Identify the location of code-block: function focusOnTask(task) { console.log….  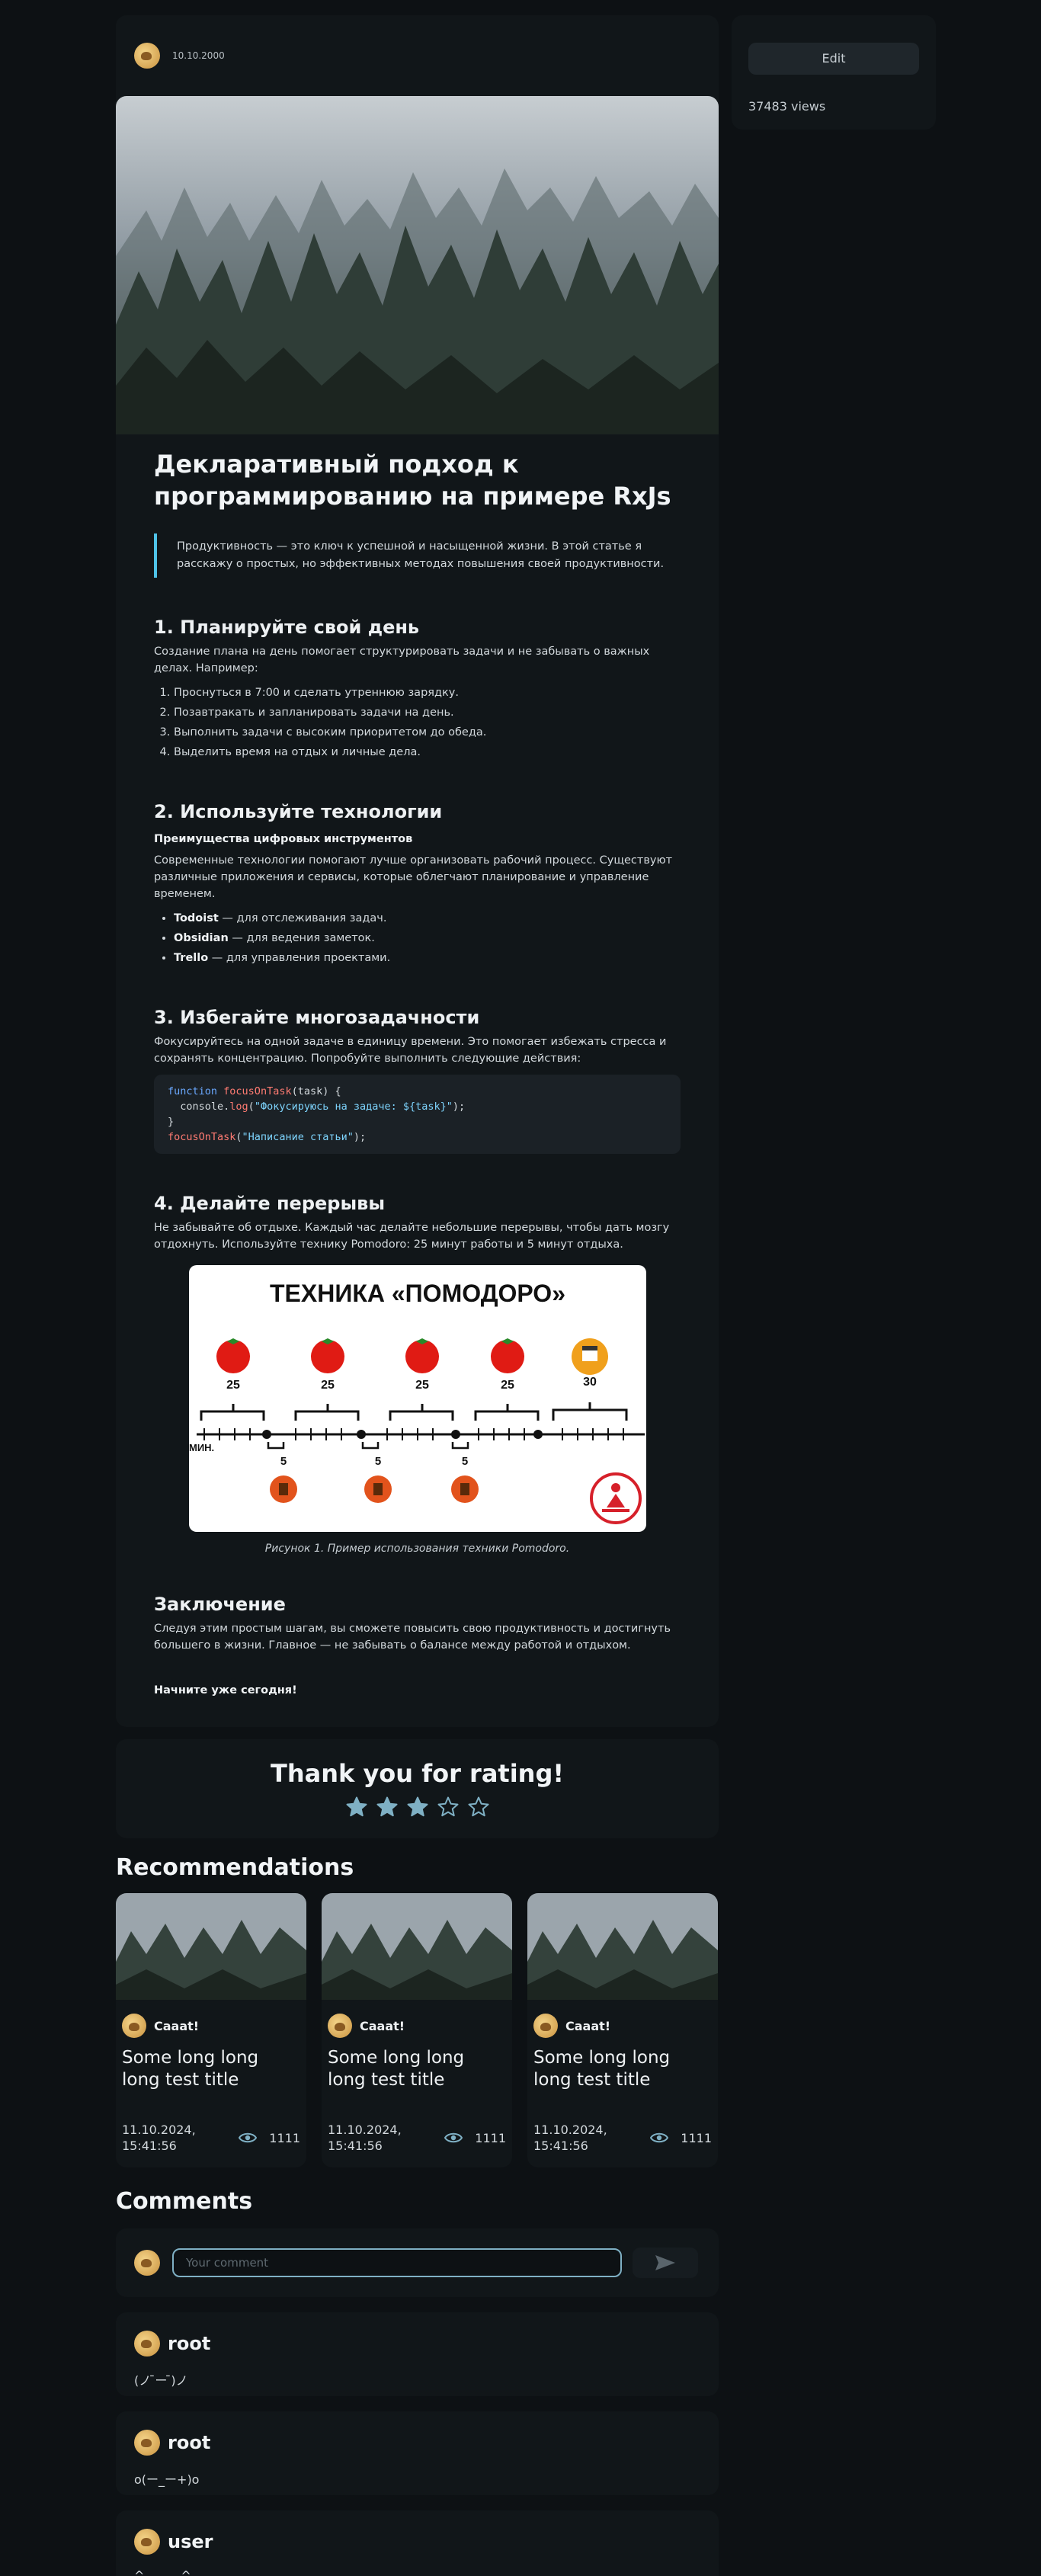
(417, 1114).